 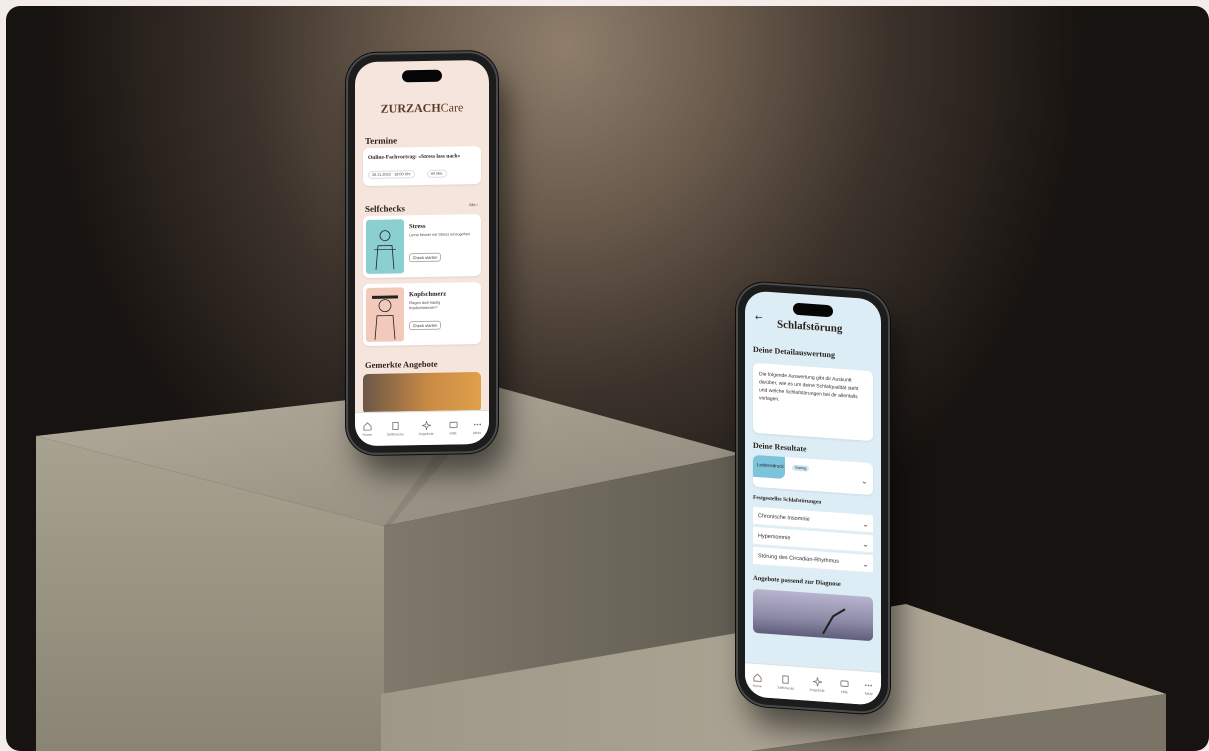 What do you see at coordinates (381, 140) in the screenshot?
I see `section-title-termine: Termine` at bounding box center [381, 140].